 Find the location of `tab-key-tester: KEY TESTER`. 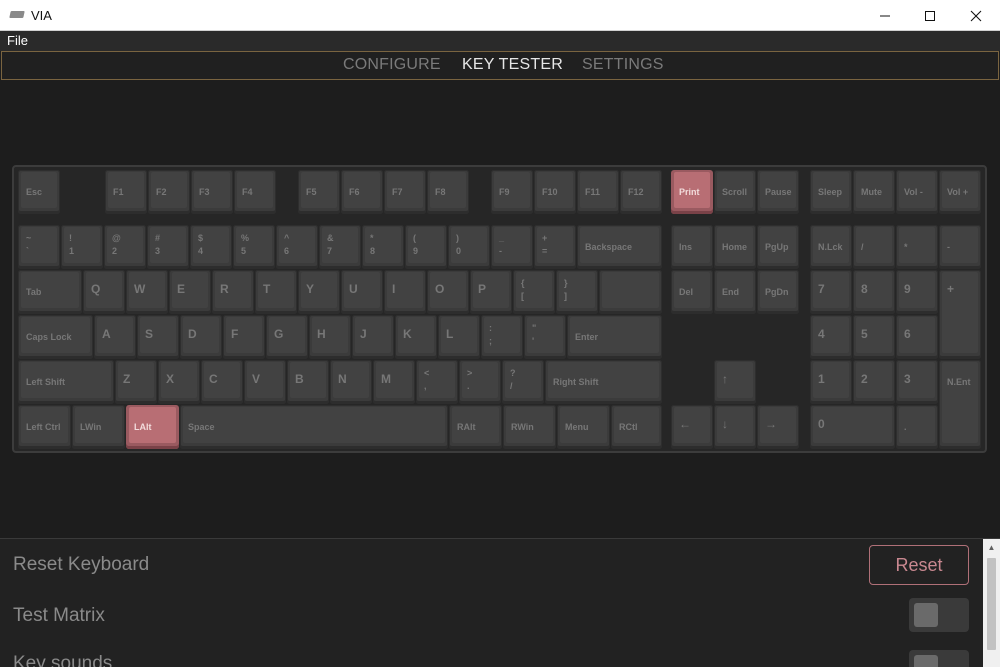

tab-key-tester: KEY TESTER is located at coordinates (512, 65).